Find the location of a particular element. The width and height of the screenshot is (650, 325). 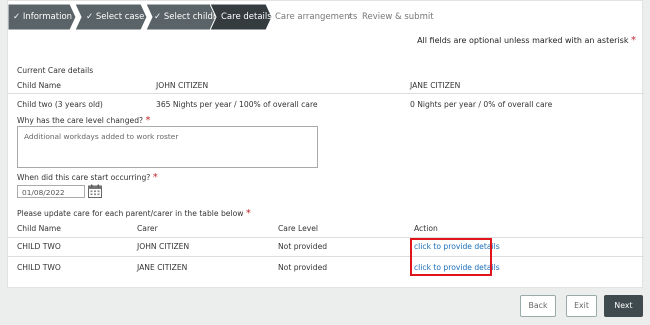

step-select-children: ✓ Select children is located at coordinates (186, 17).